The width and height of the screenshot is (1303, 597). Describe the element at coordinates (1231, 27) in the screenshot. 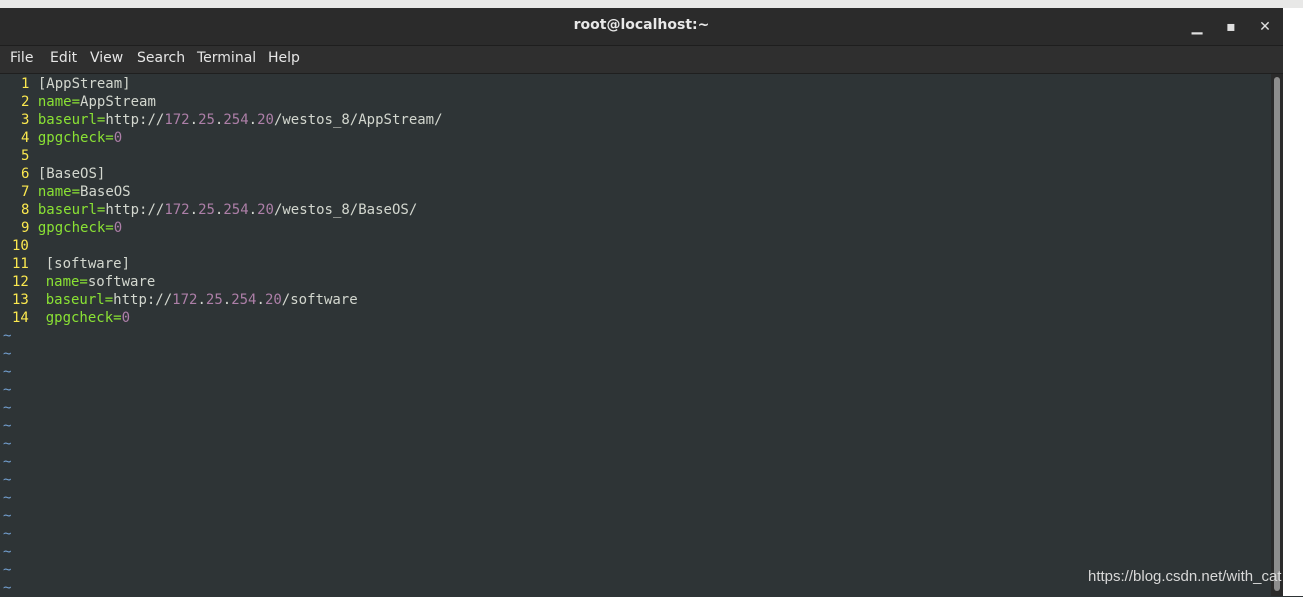

I see `maximize-icon: ▪` at that location.